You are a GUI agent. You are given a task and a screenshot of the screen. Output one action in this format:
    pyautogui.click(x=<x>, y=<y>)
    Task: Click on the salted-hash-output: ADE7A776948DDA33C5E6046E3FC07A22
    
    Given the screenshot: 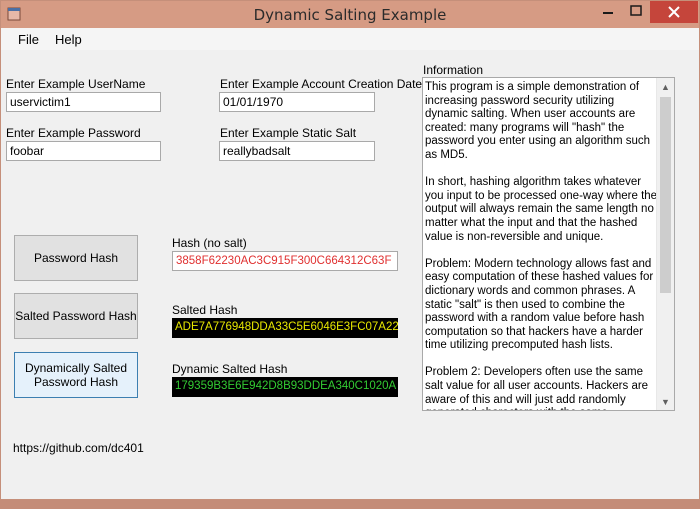 What is the action you would take?
    pyautogui.click(x=285, y=328)
    